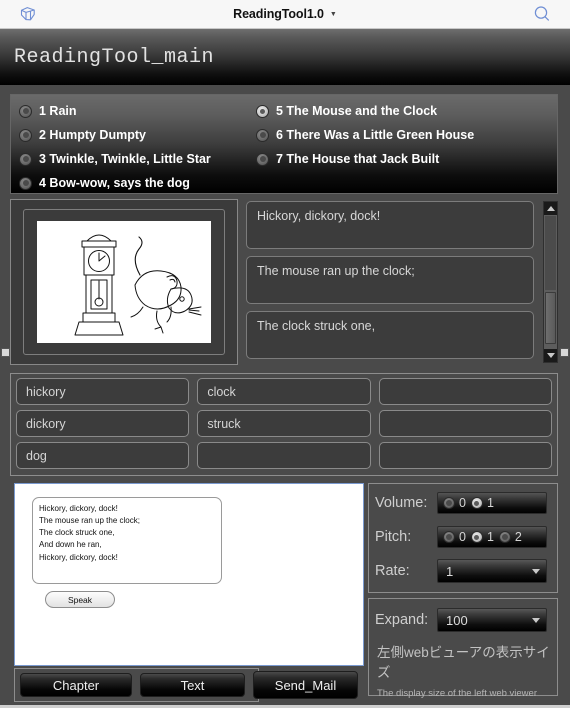  I want to click on word-cell: dickory, so click(103, 423).